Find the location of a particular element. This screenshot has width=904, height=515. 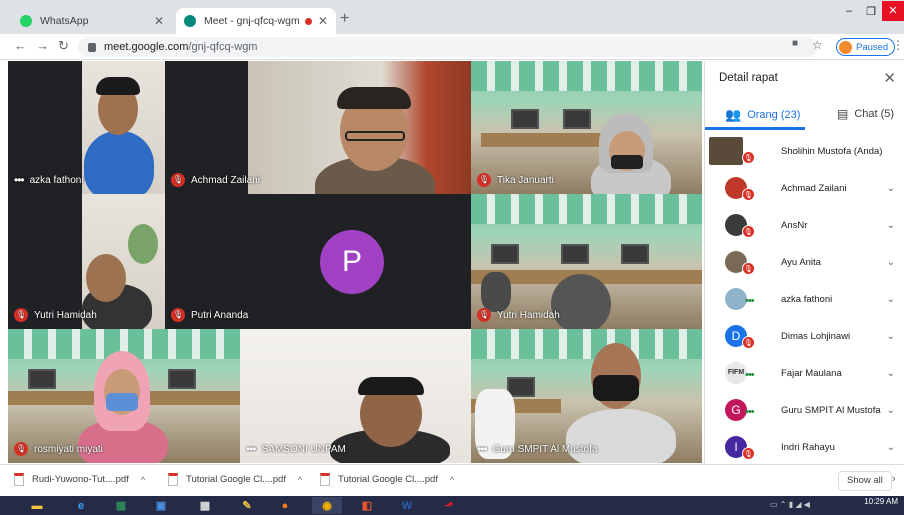

close-window-button: ✕ is located at coordinates (893, 11).